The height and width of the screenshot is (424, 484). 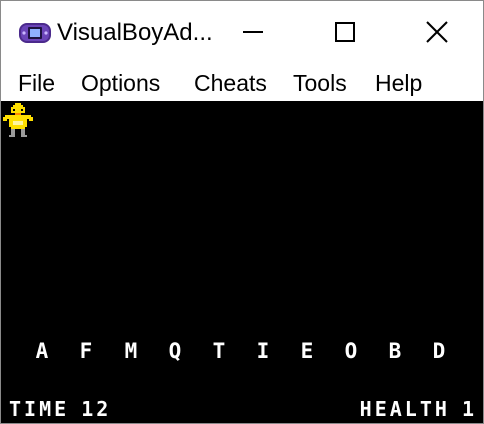 What do you see at coordinates (395, 351) in the screenshot?
I see `letter-choice: B` at bounding box center [395, 351].